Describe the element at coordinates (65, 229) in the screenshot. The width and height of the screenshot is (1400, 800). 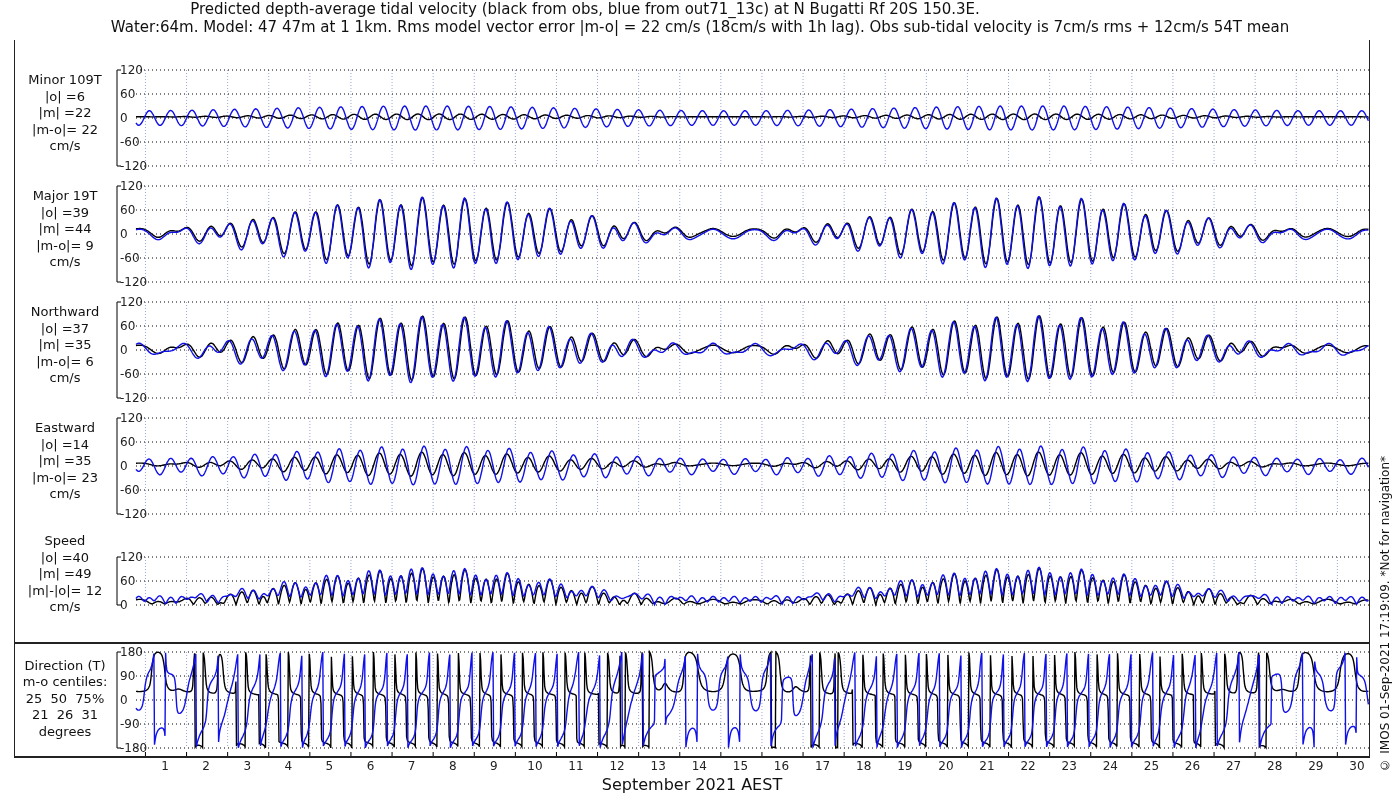
I see `panel-label: |m| =44` at that location.